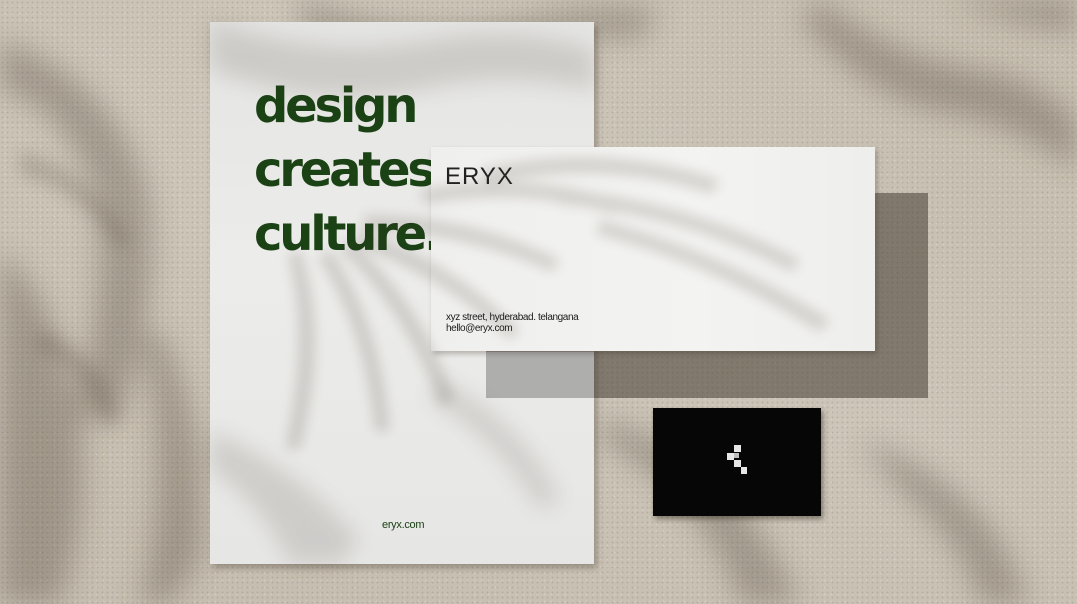 The width and height of the screenshot is (1077, 604). What do you see at coordinates (479, 176) in the screenshot?
I see `letterhead-brand: ERYX` at bounding box center [479, 176].